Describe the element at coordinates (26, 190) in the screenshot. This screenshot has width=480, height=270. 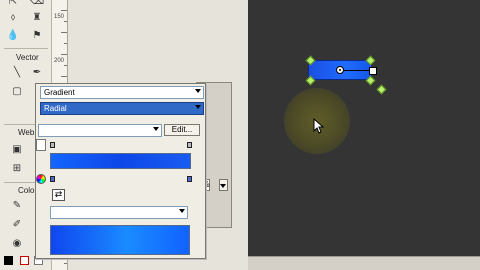
I see `colors-section-label: Colo` at that location.